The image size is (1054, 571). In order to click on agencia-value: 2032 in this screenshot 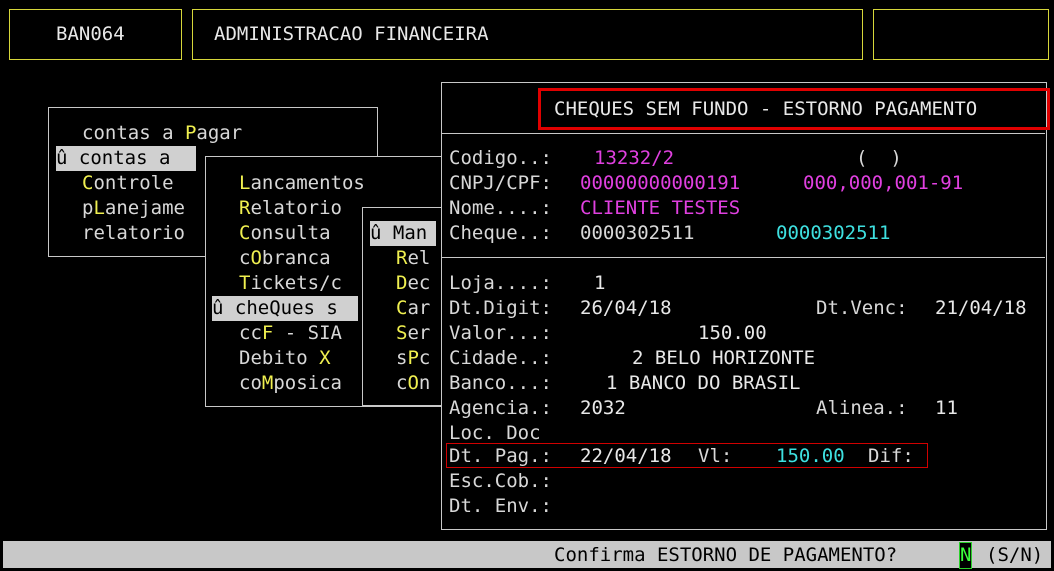, I will do `click(603, 408)`.